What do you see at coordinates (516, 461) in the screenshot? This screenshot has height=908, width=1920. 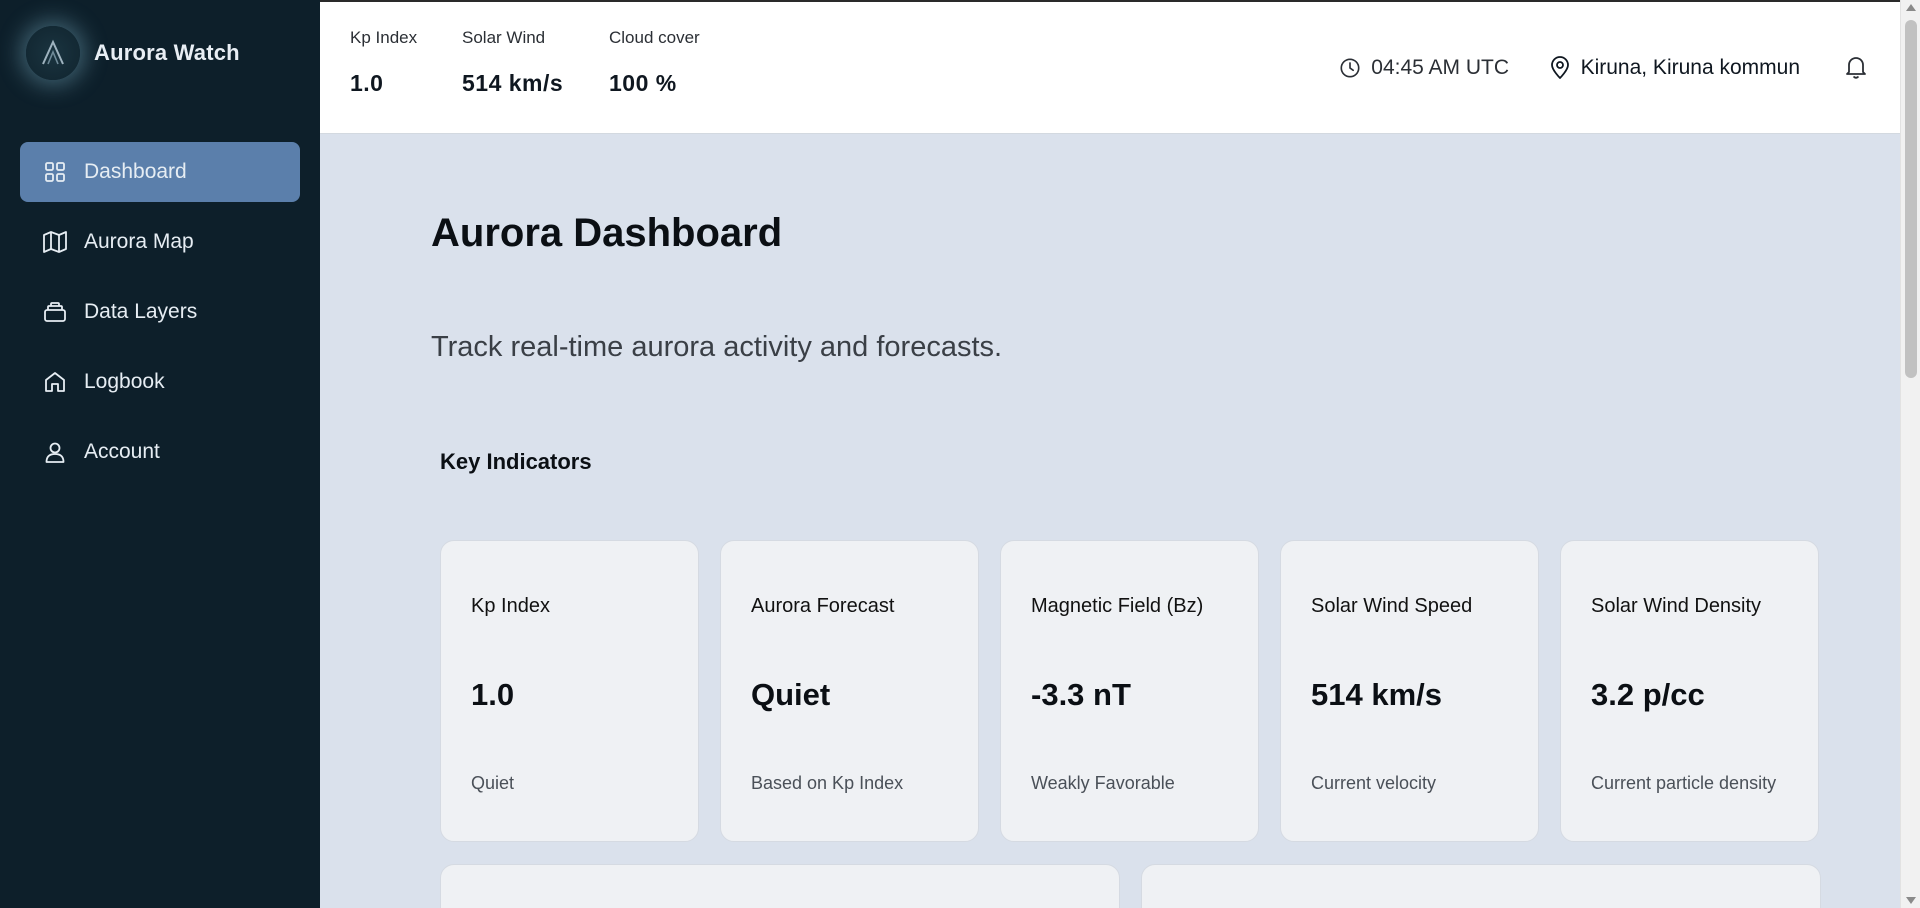 I see `section-title-key-indicators: Key Indicators` at bounding box center [516, 461].